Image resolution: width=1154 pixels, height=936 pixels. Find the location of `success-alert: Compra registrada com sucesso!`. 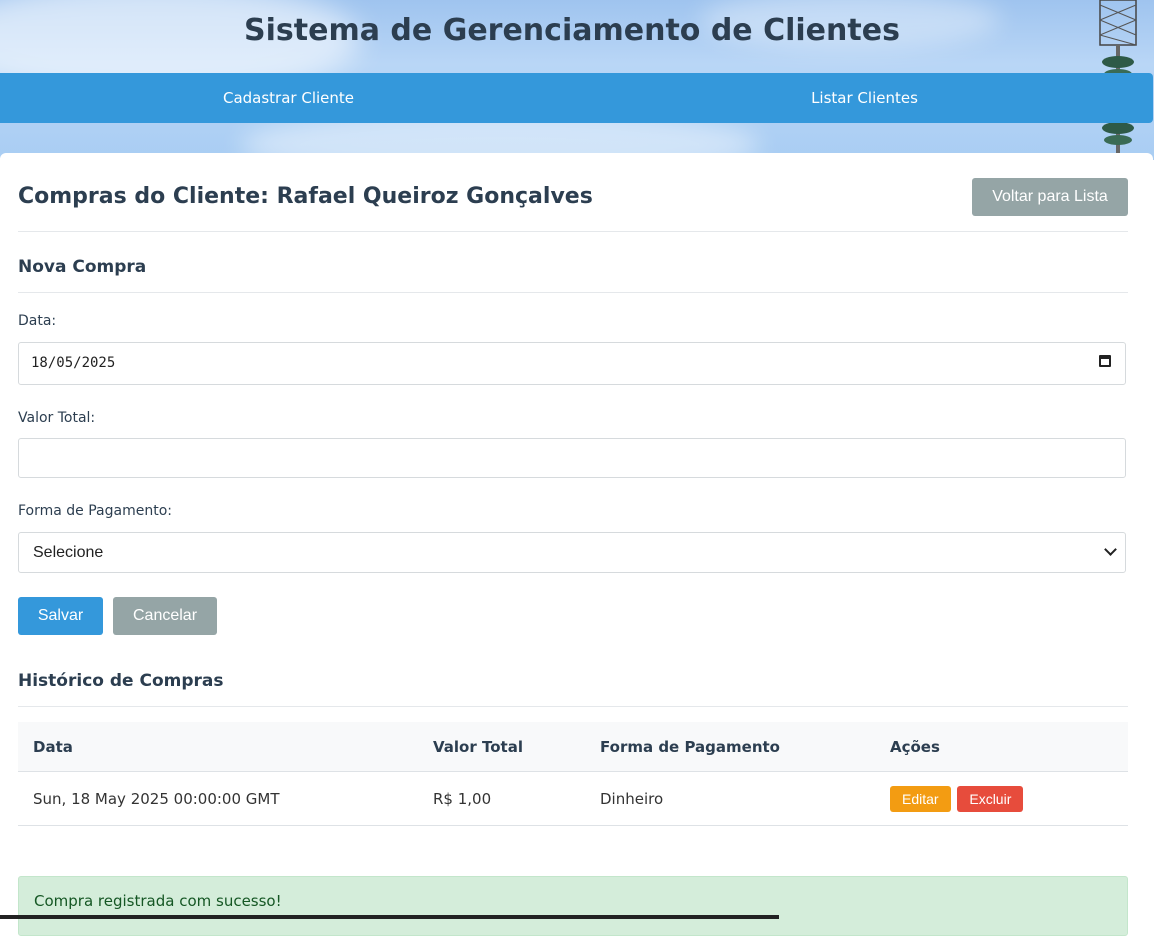

success-alert: Compra registrada com sucesso! is located at coordinates (573, 906).